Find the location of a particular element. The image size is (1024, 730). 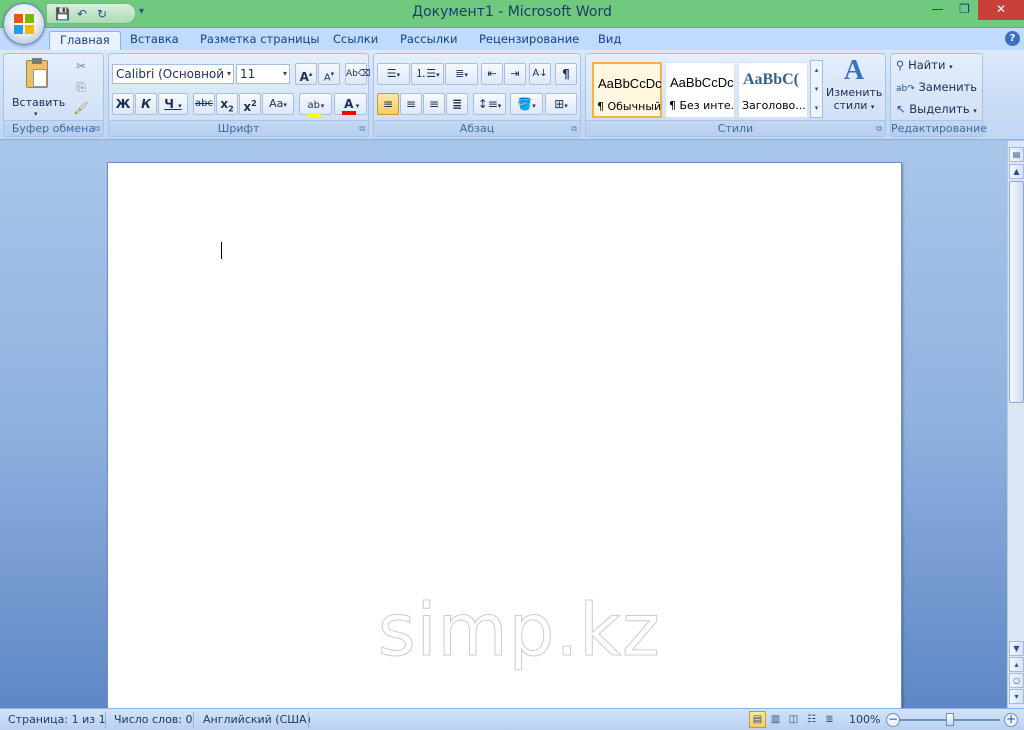

font-group-label: Шрифт is located at coordinates (238, 128).